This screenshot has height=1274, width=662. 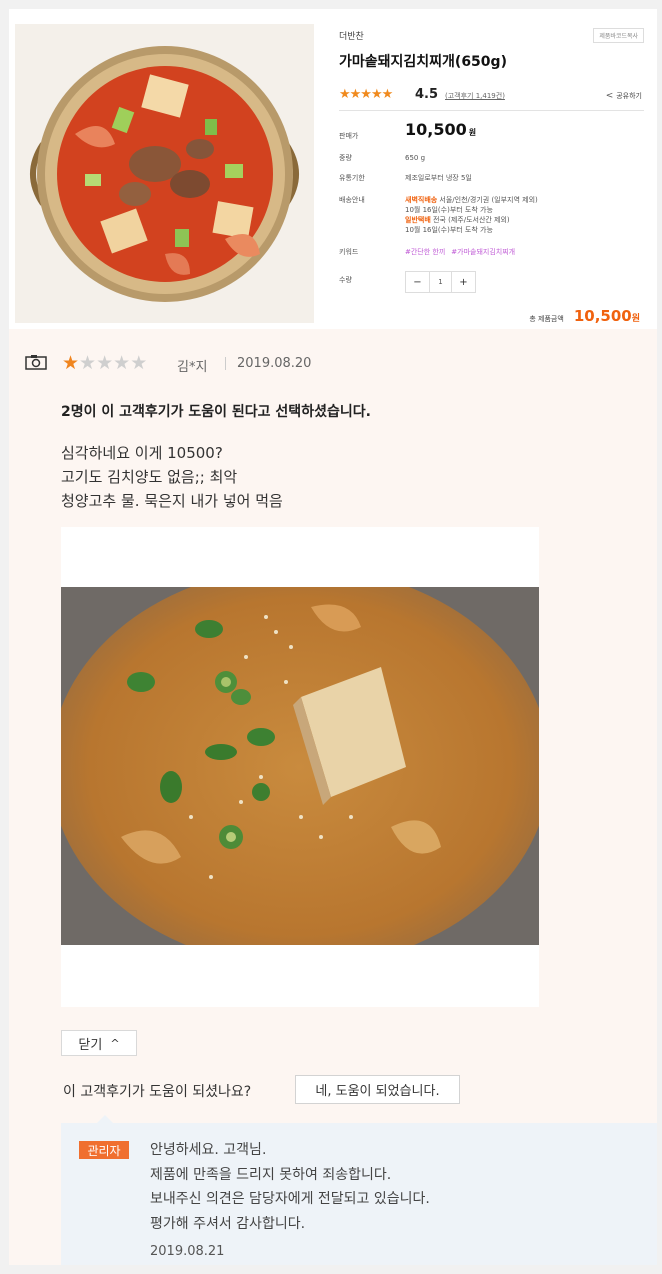 What do you see at coordinates (290, 1199) in the screenshot?
I see `reply-line: 보내주신 의견은 담당자에게 전달되고 있습니다.` at bounding box center [290, 1199].